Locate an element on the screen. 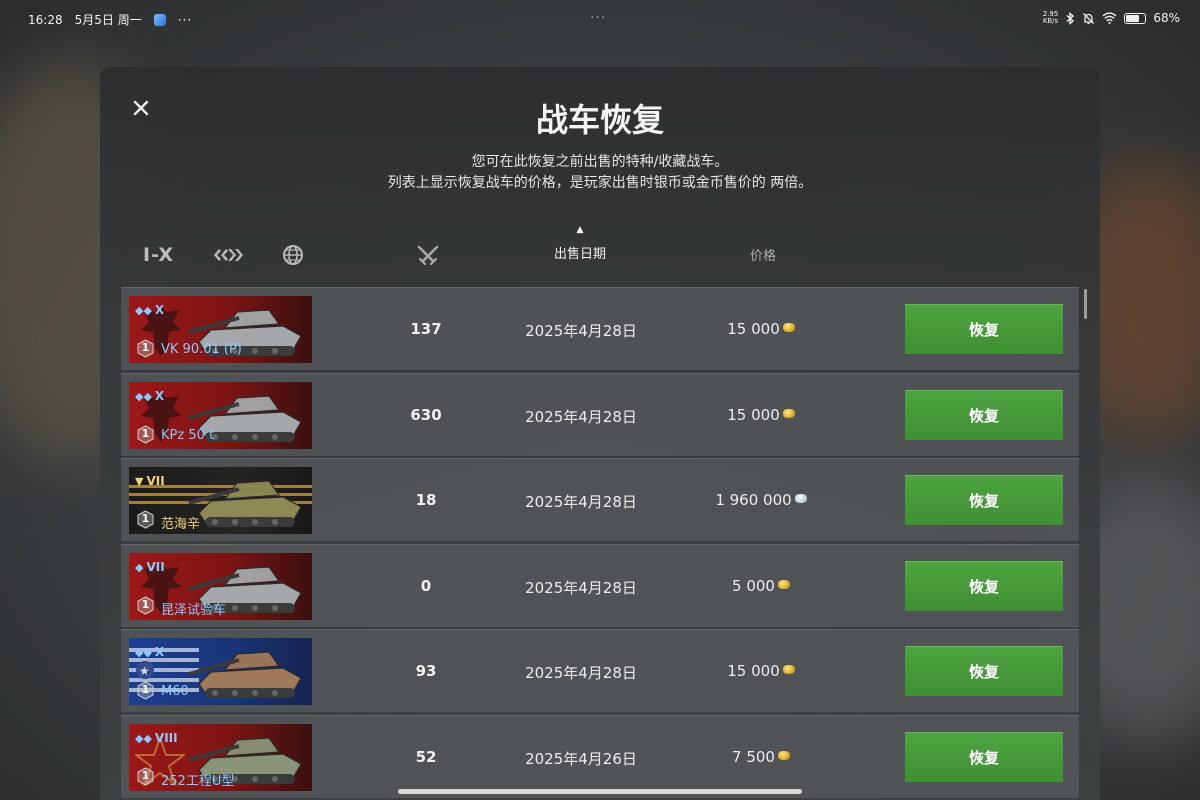 Image resolution: width=1200 pixels, height=800 pixels. dialog-title: 战车恢复 is located at coordinates (599, 120).